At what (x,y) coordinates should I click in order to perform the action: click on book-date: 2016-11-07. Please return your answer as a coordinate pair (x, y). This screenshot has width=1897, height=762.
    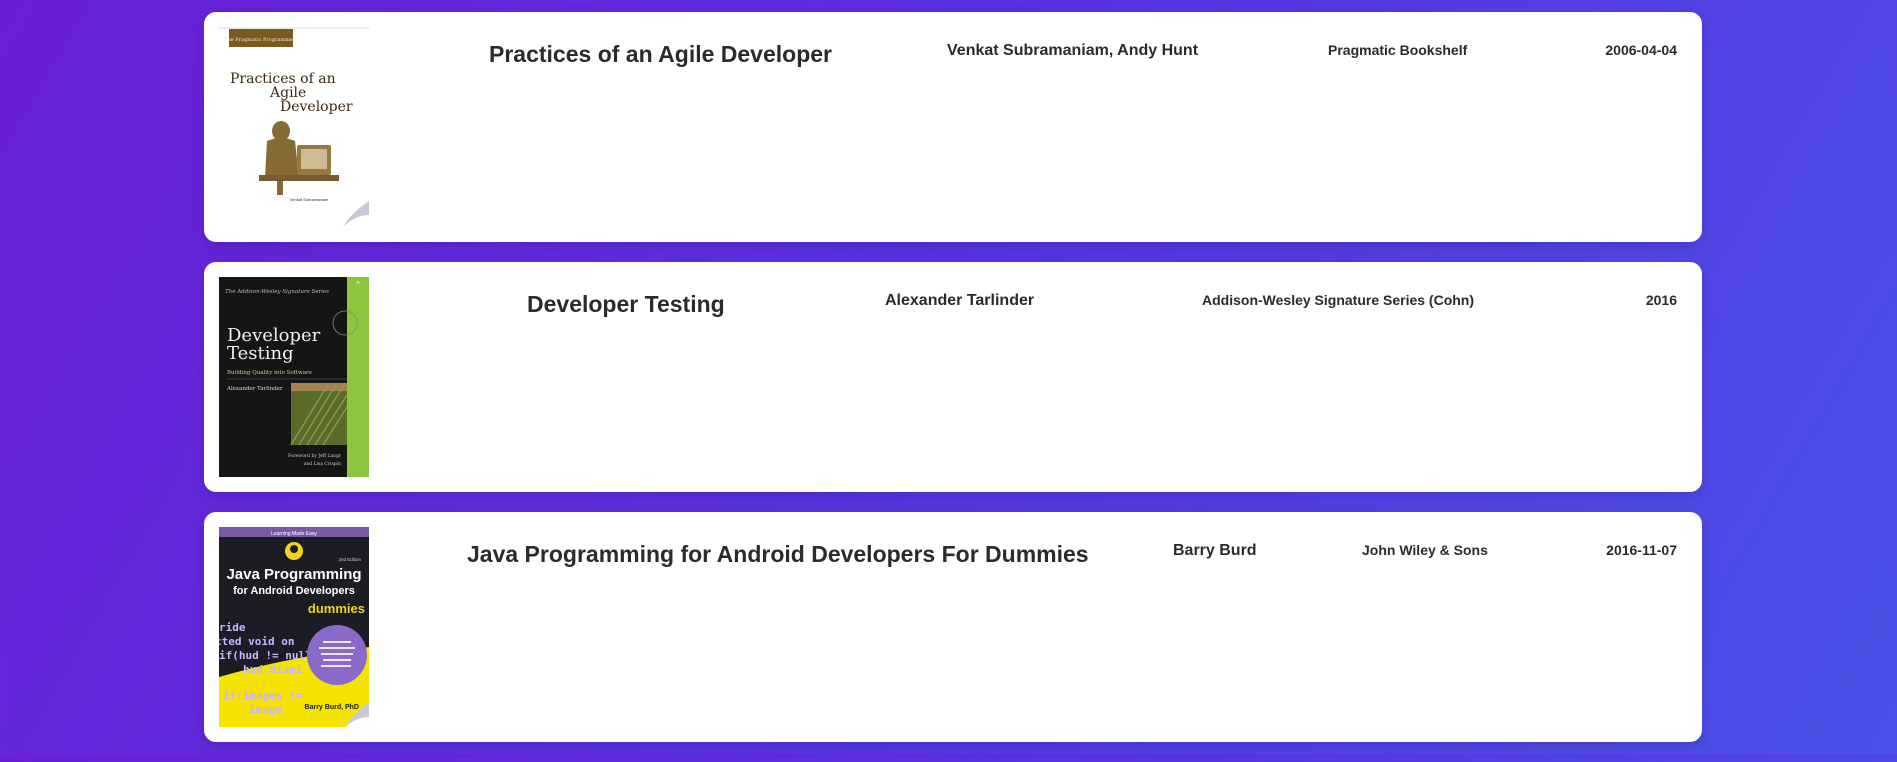
    Looking at the image, I should click on (1641, 550).